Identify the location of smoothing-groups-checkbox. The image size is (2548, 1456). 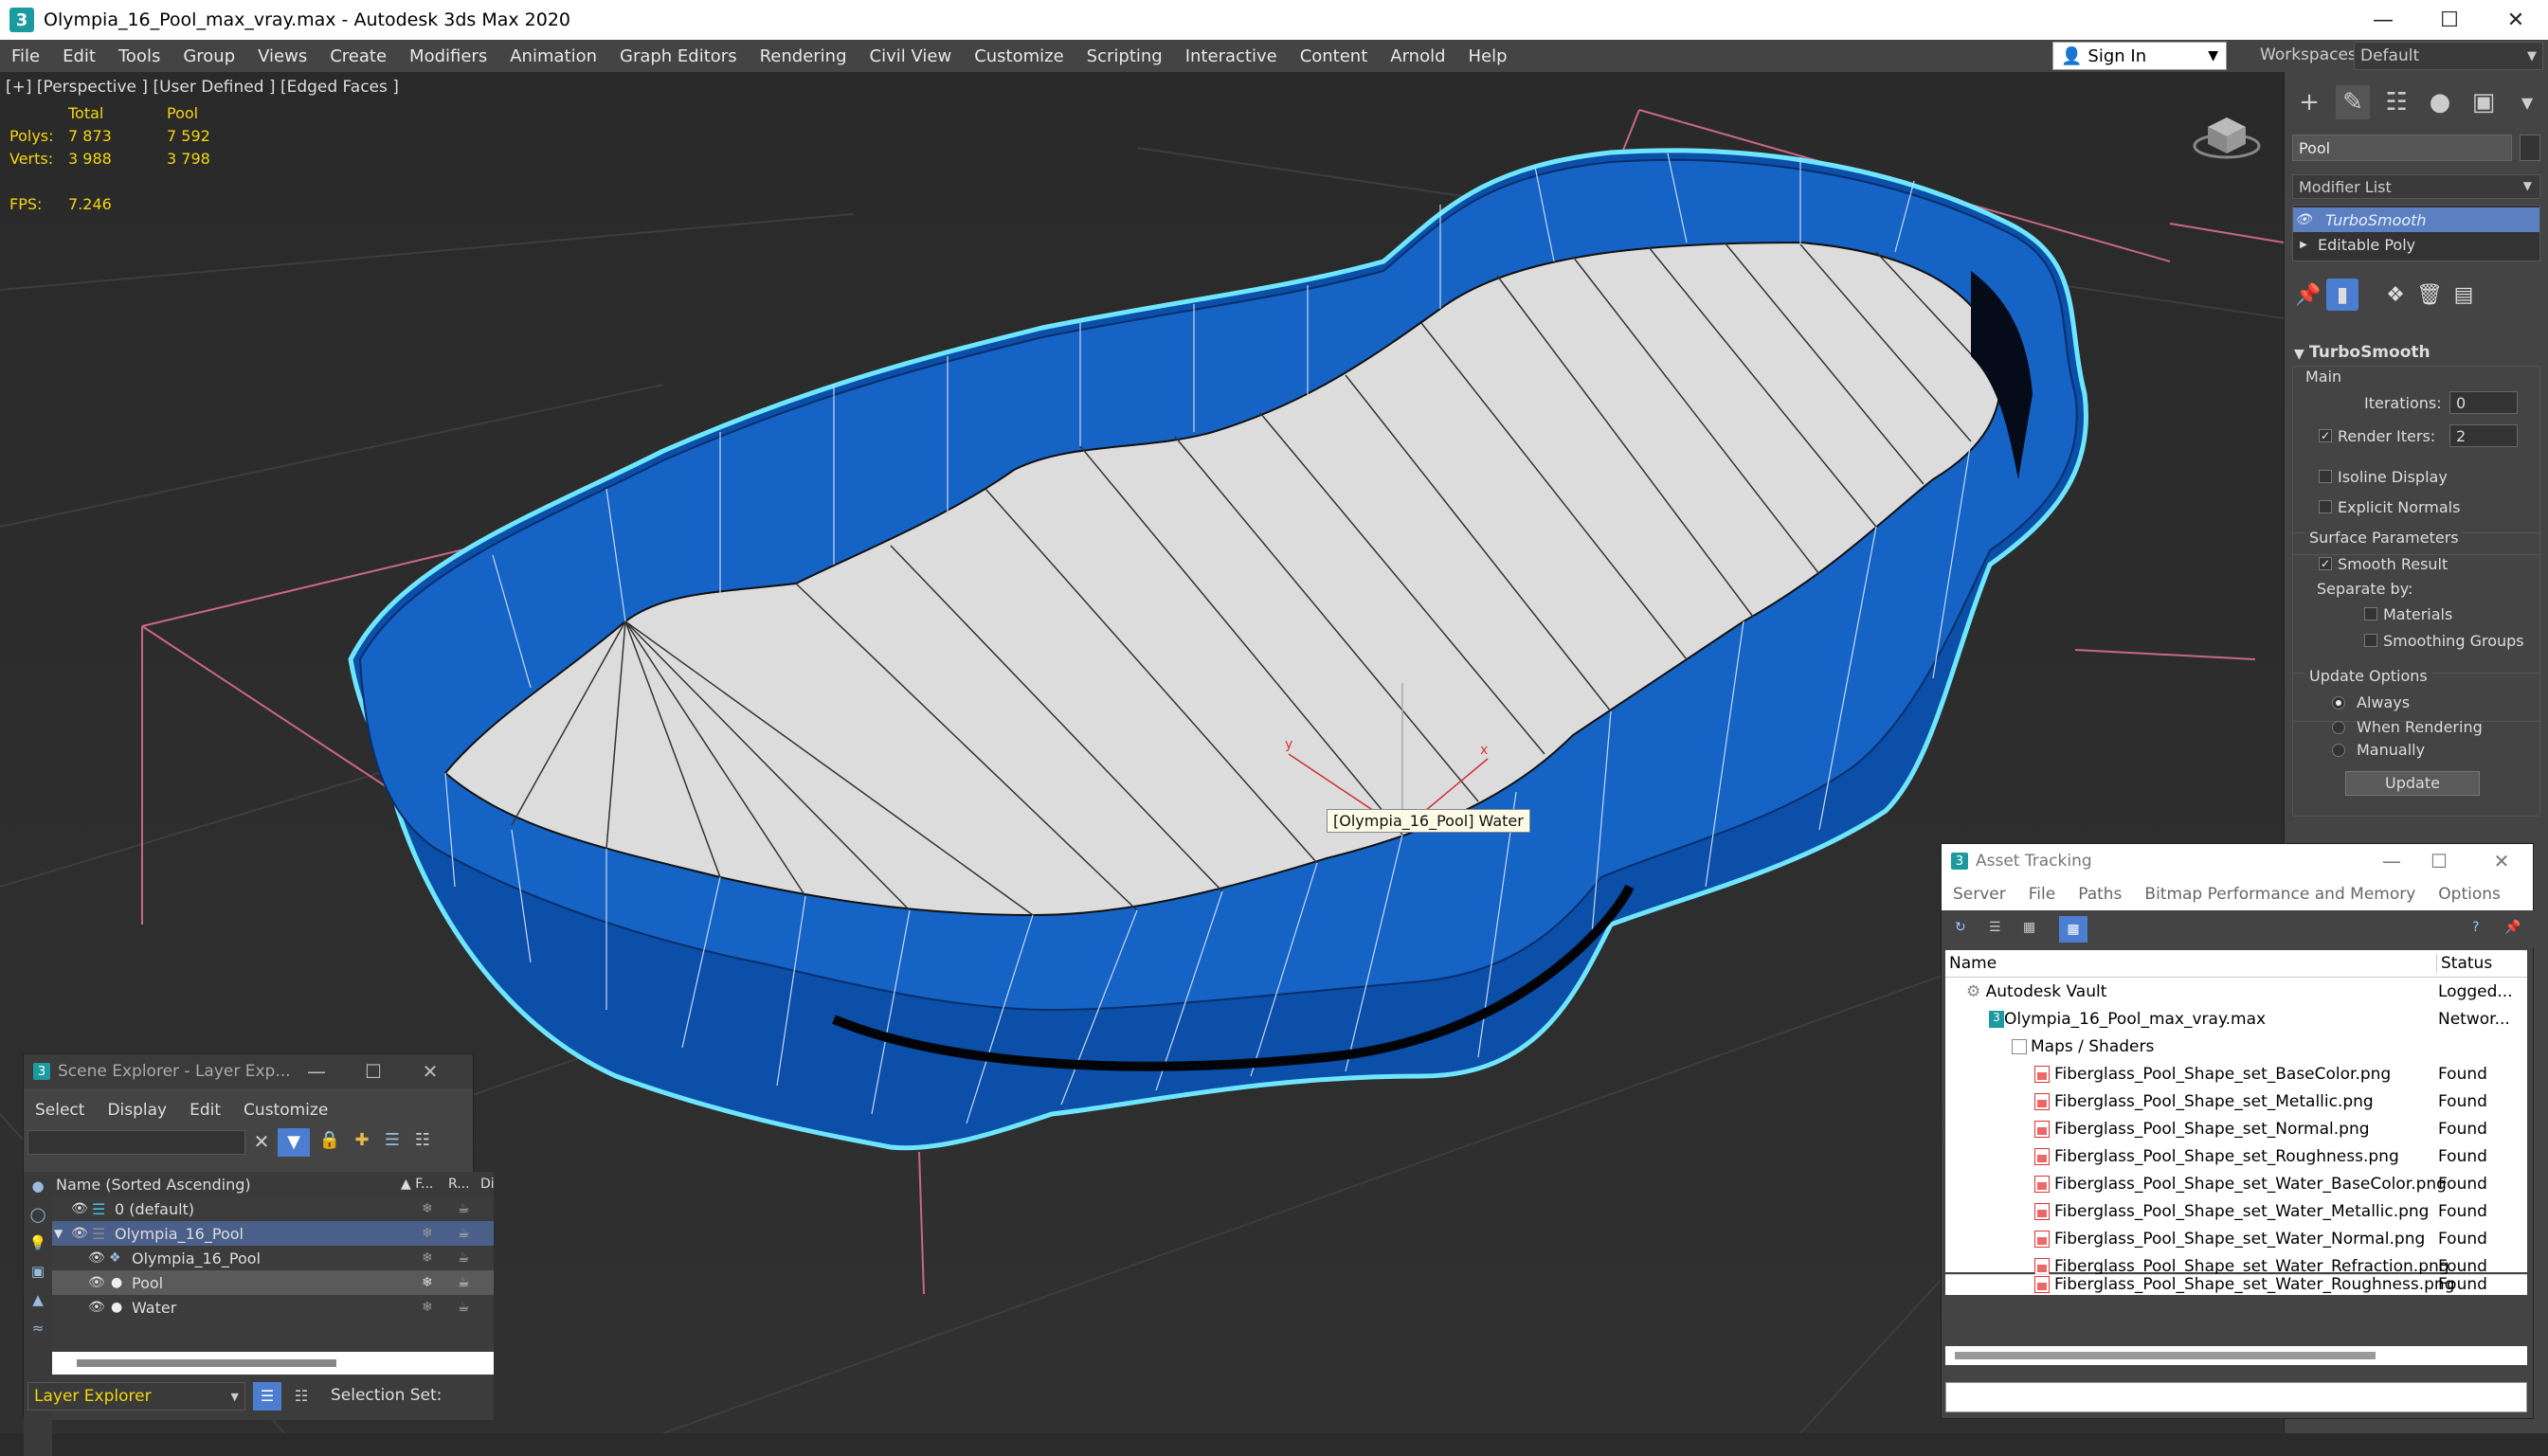
(2370, 640).